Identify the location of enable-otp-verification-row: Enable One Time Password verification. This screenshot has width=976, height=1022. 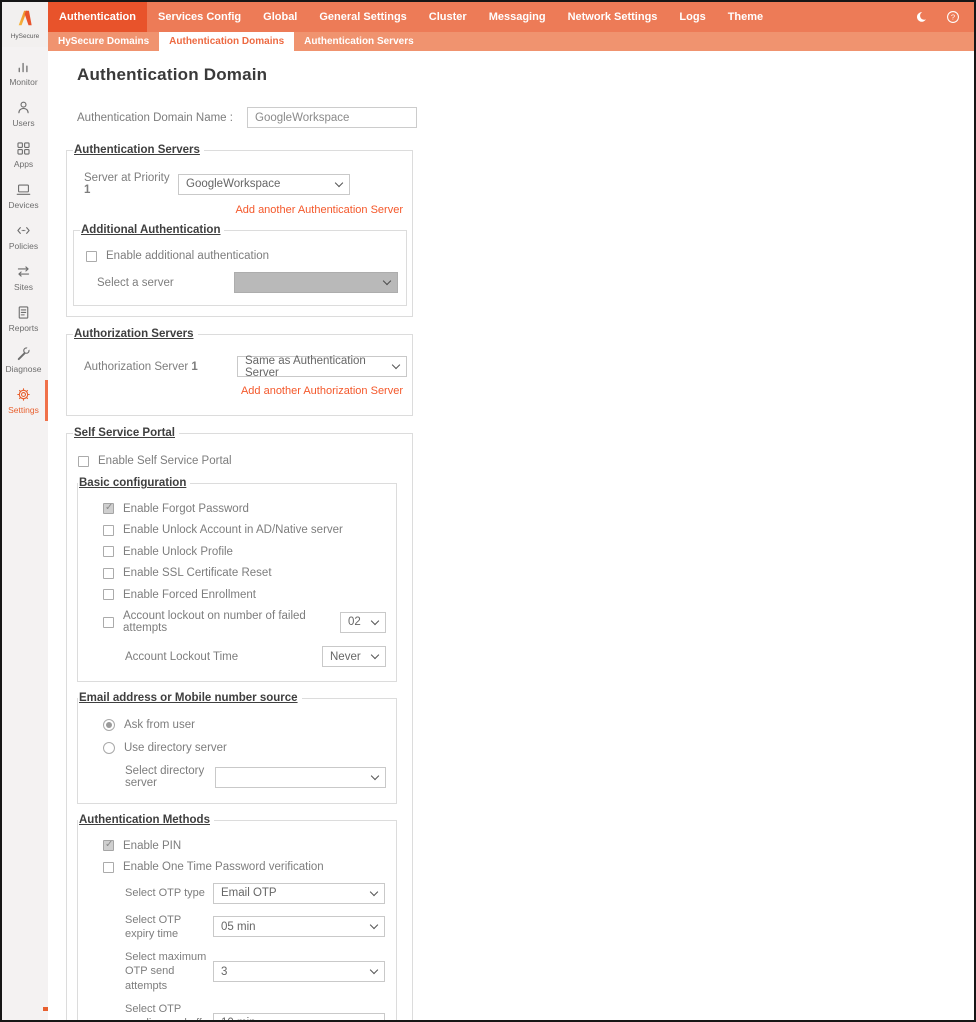
(244, 867).